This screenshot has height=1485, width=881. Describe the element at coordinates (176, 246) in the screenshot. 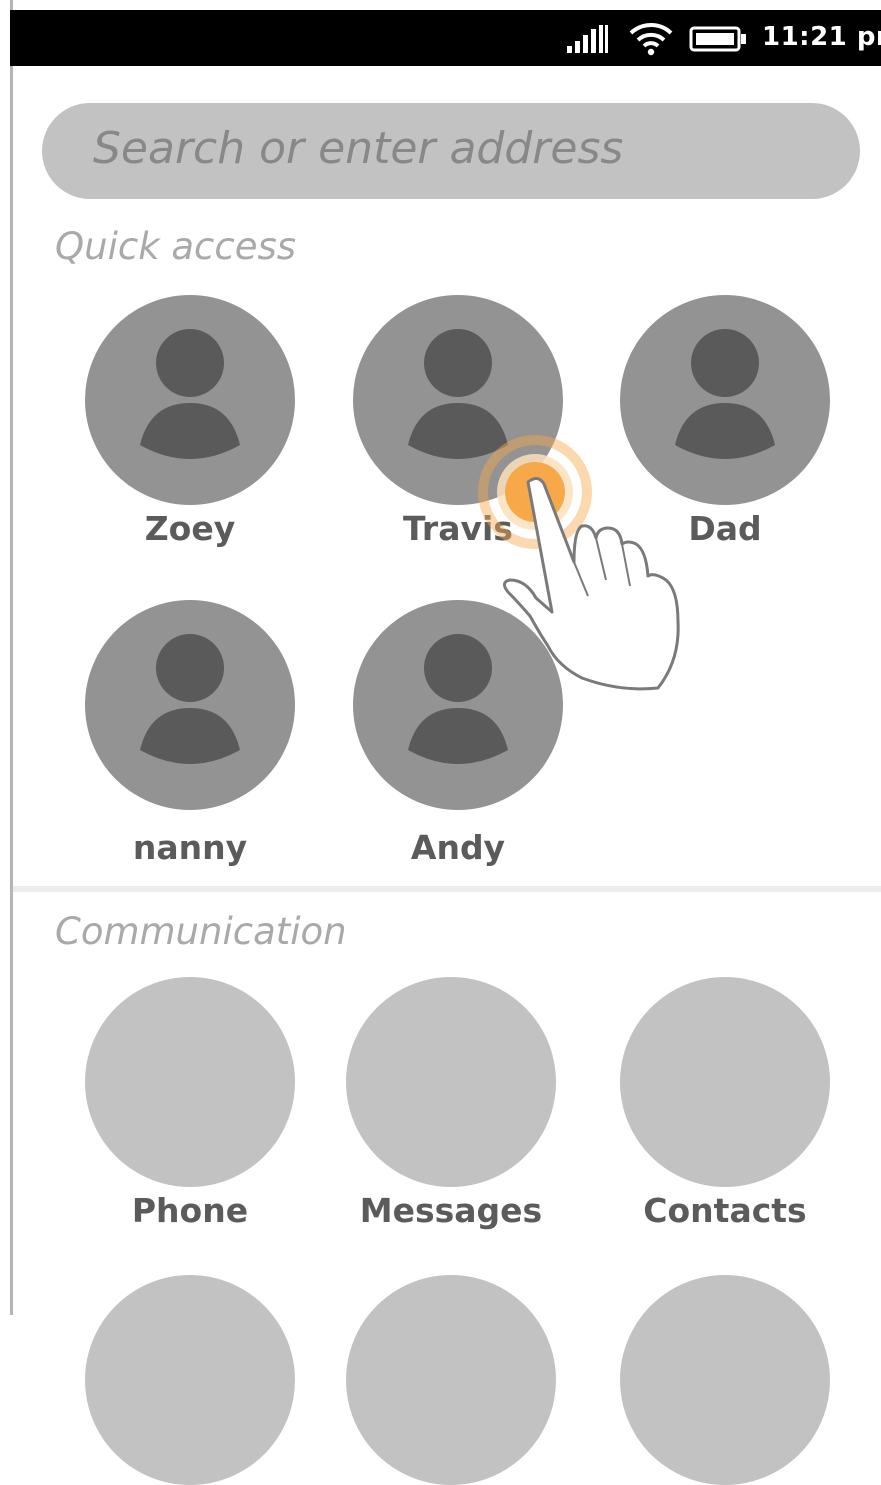

I see `section-title-quick-access: Quick access` at that location.